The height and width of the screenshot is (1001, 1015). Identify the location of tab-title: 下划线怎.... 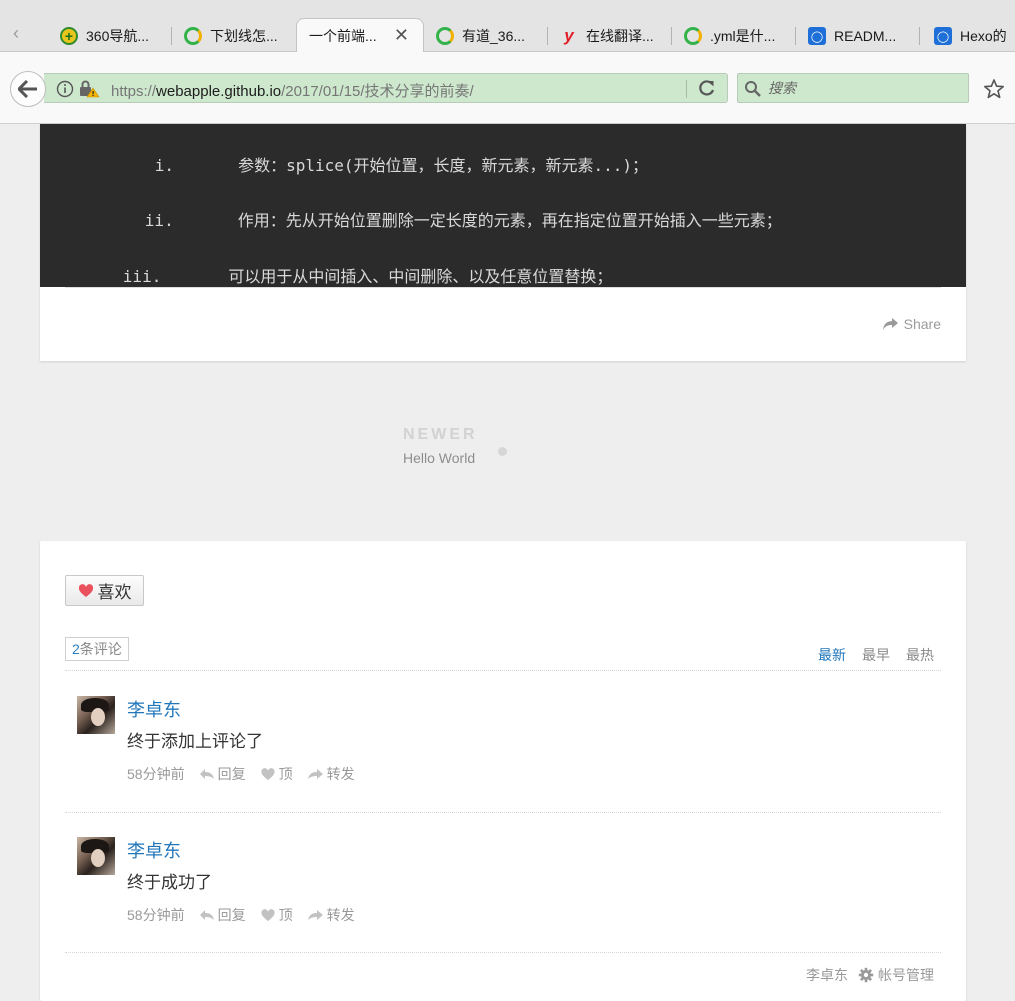
(244, 36).